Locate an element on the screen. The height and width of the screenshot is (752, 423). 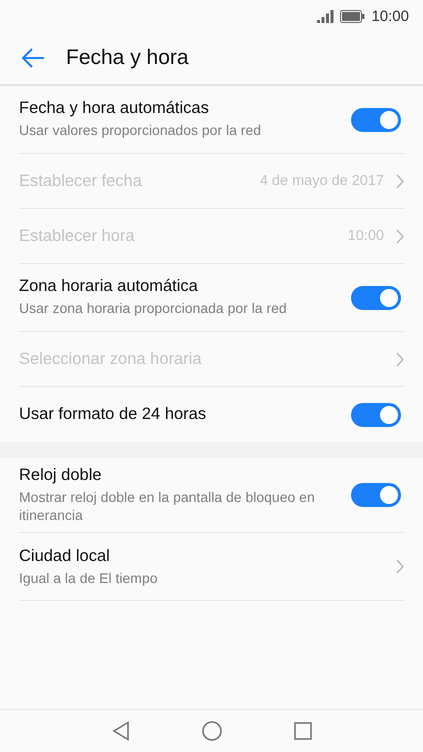
status-time: 10:00 is located at coordinates (390, 16).